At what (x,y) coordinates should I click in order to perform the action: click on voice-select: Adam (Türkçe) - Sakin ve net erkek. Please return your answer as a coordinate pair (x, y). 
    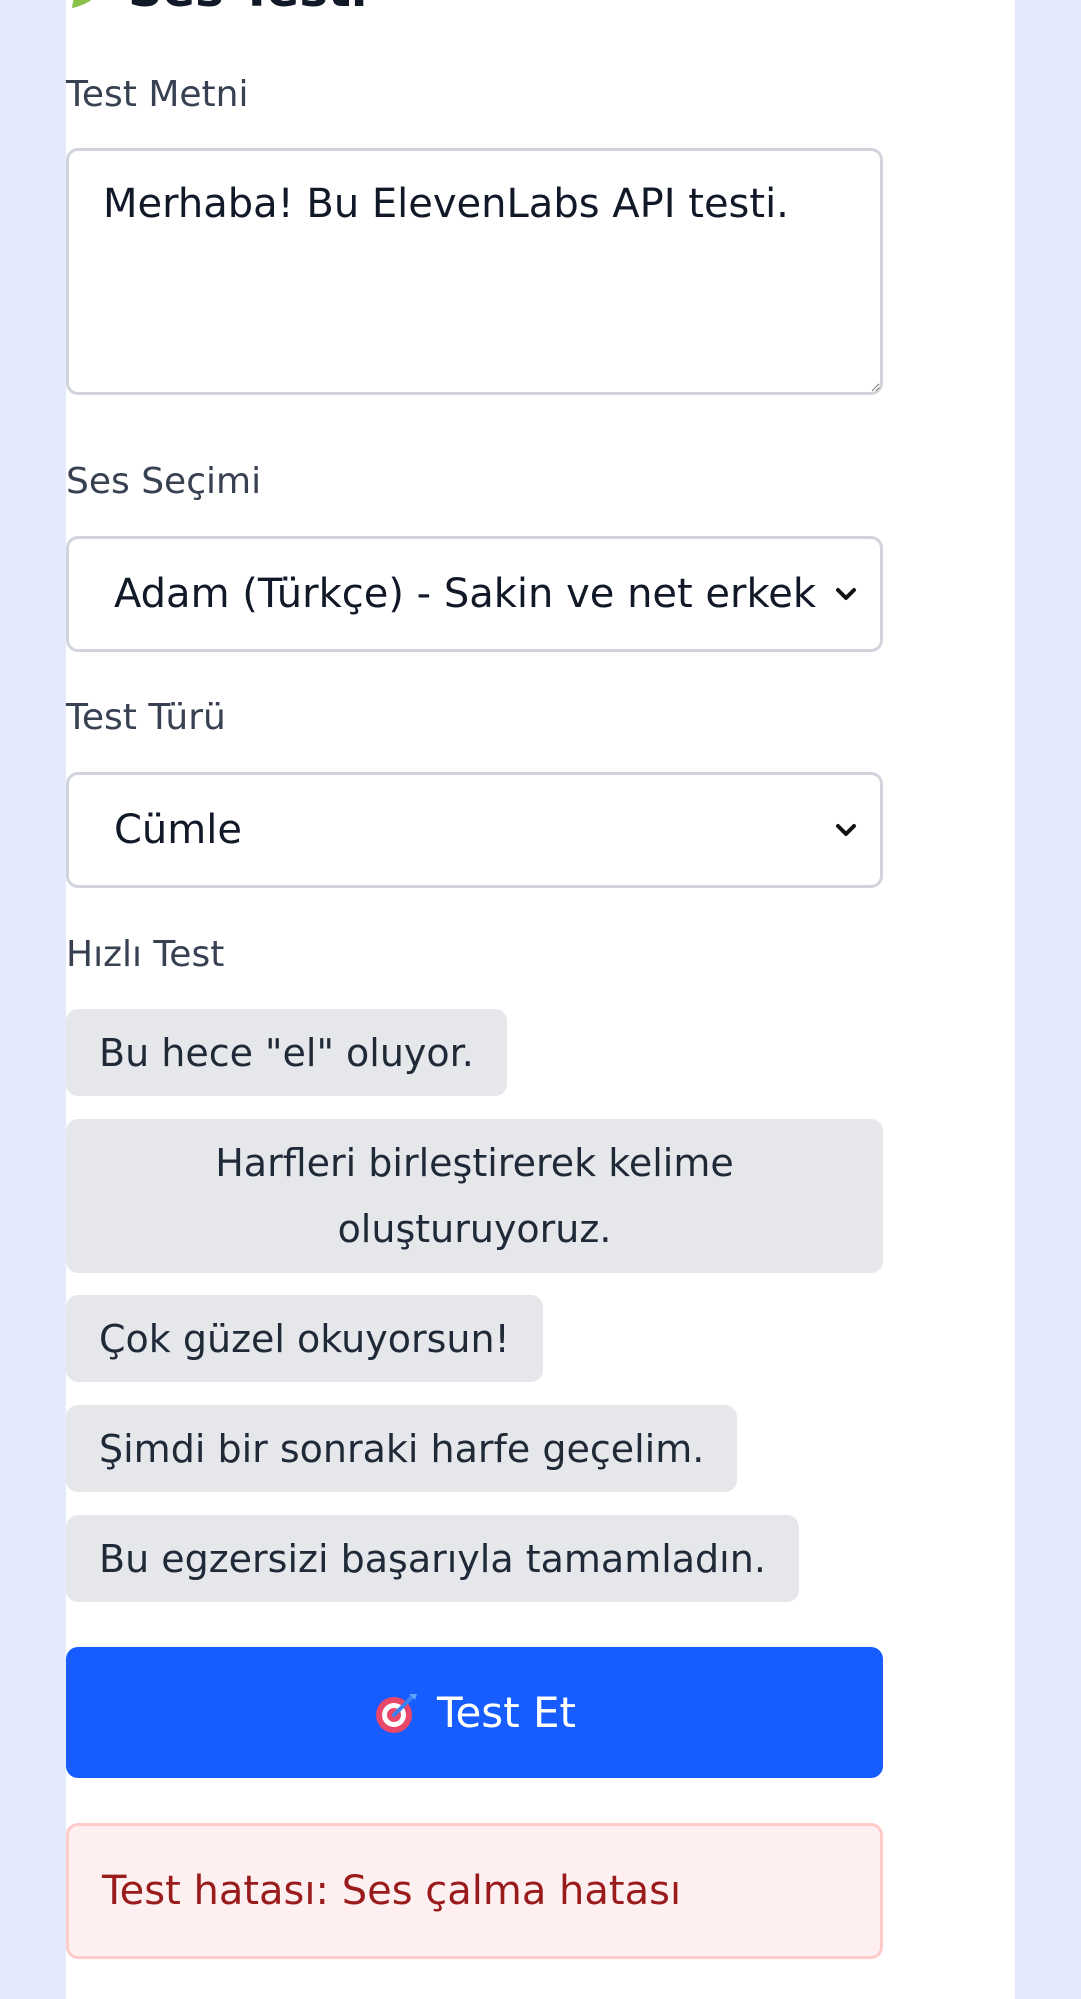
    Looking at the image, I should click on (474, 594).